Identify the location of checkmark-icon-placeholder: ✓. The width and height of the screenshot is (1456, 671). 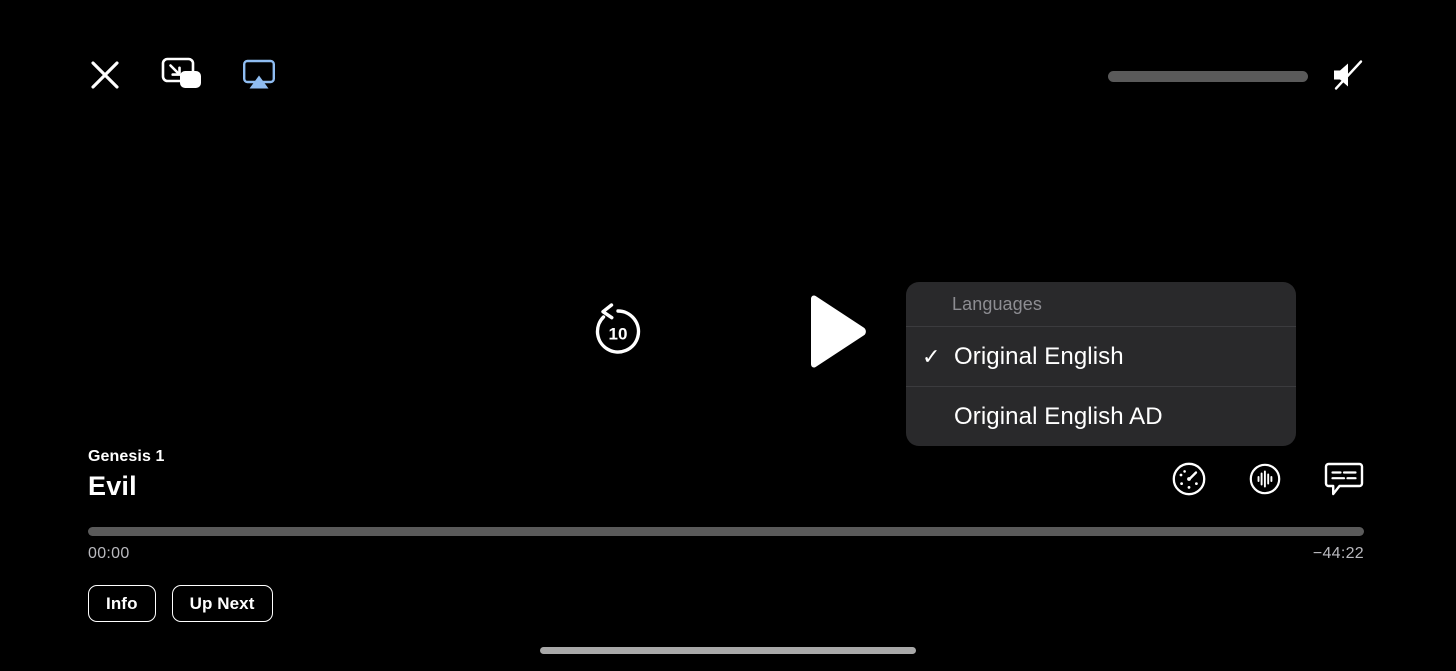
(937, 417).